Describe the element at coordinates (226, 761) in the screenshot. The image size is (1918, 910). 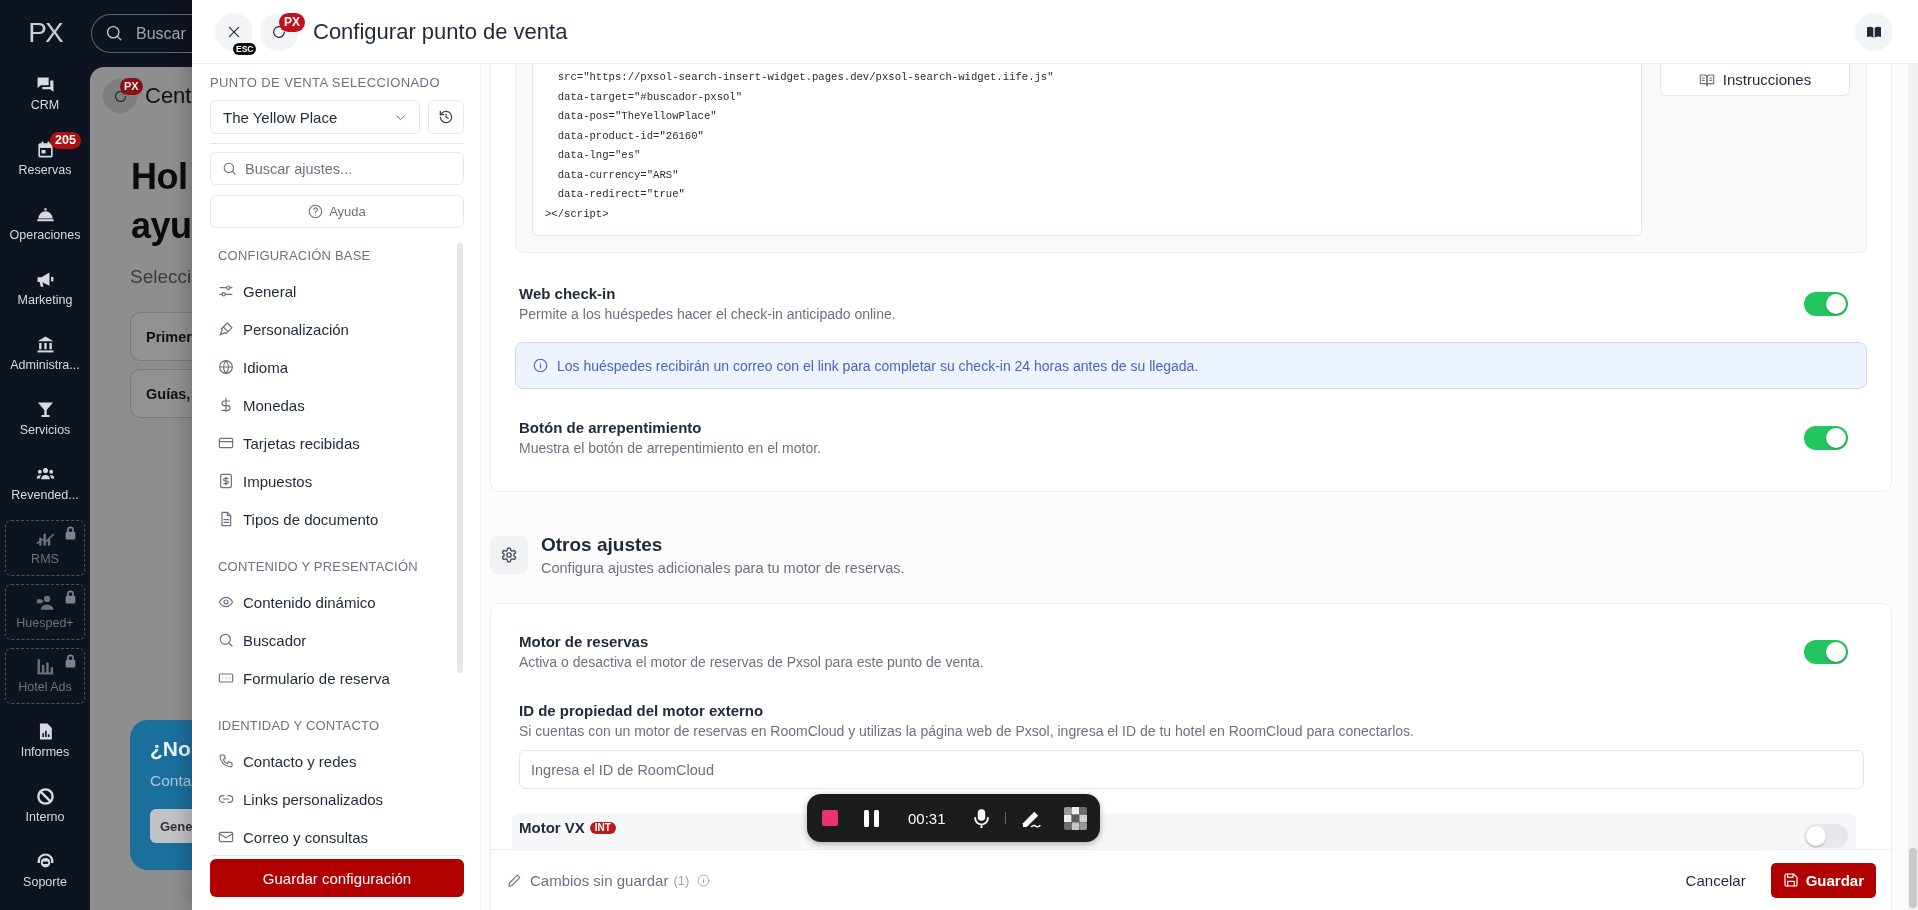
I see `phone-icon` at that location.